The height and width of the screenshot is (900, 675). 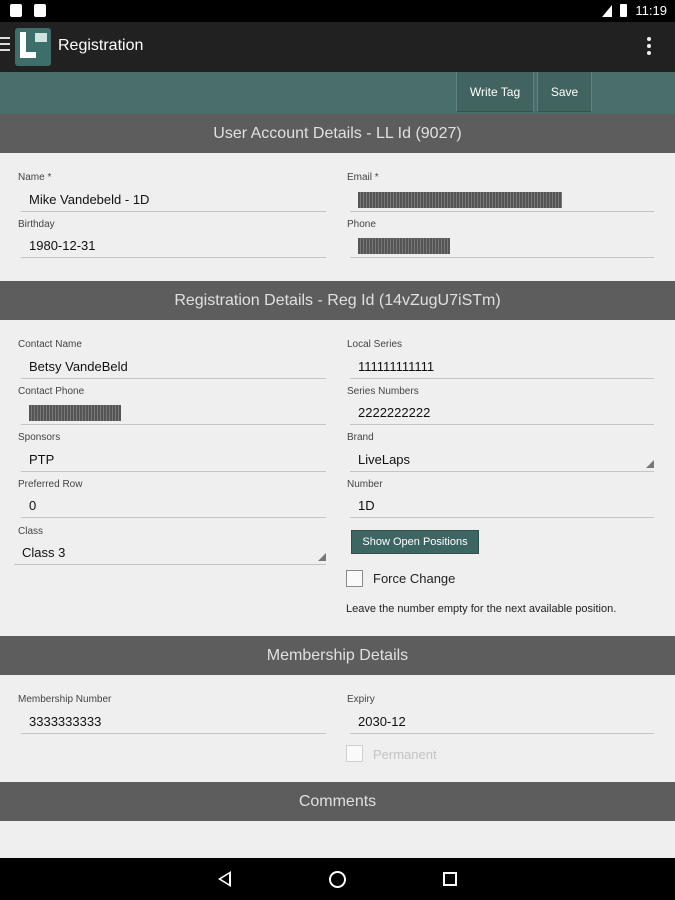 What do you see at coordinates (5, 46) in the screenshot?
I see `menu-icon` at bounding box center [5, 46].